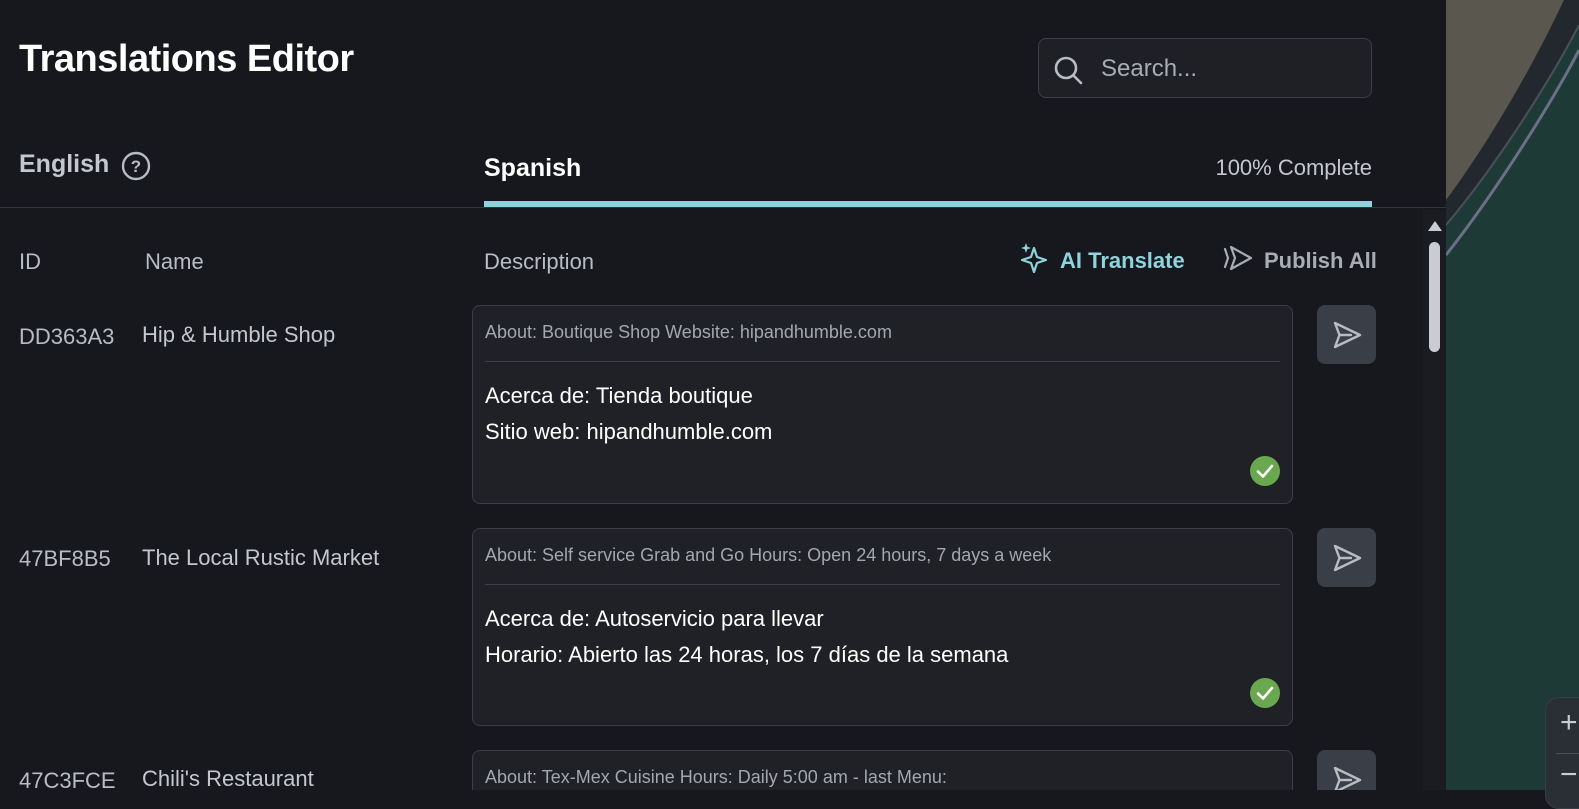 The width and height of the screenshot is (1579, 809). What do you see at coordinates (65, 558) in the screenshot?
I see `row-id: 47BF8B5` at bounding box center [65, 558].